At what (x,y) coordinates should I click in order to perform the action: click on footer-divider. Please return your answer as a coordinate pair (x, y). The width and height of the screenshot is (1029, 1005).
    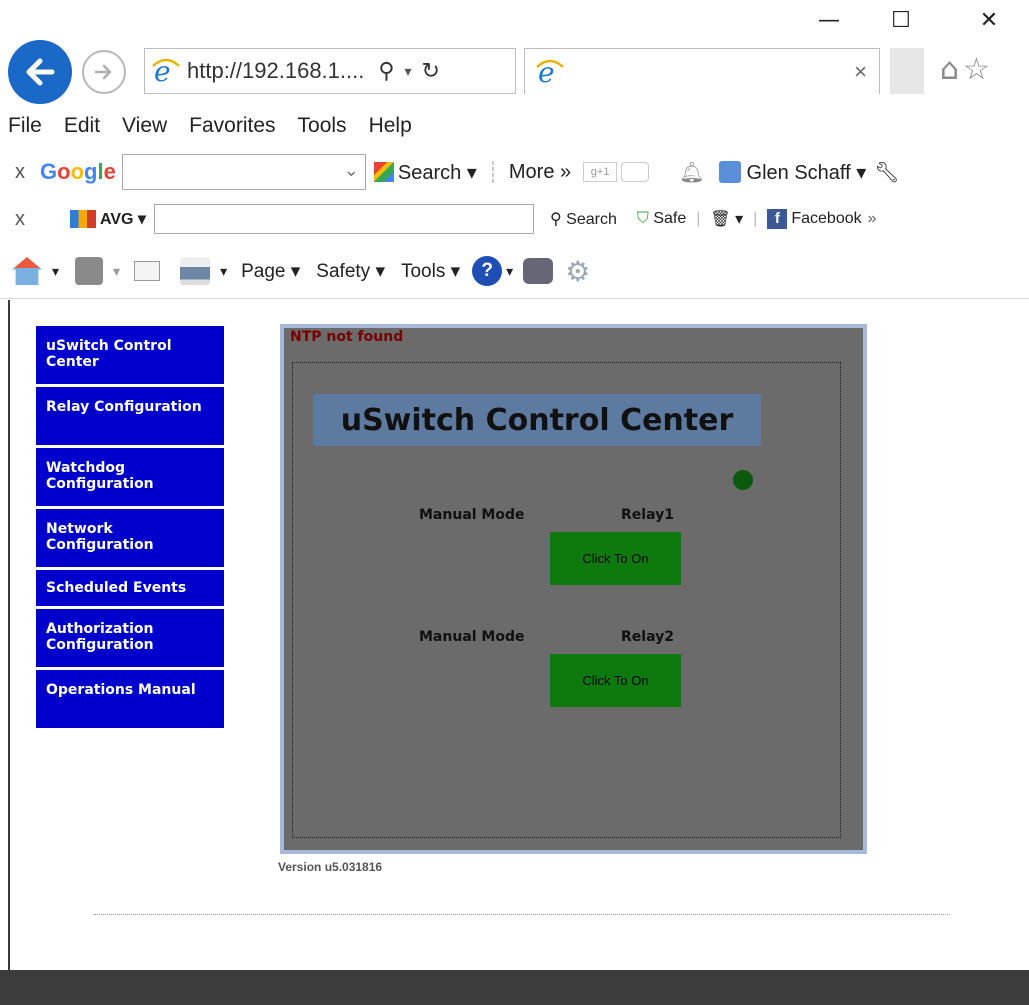
    Looking at the image, I should click on (522, 914).